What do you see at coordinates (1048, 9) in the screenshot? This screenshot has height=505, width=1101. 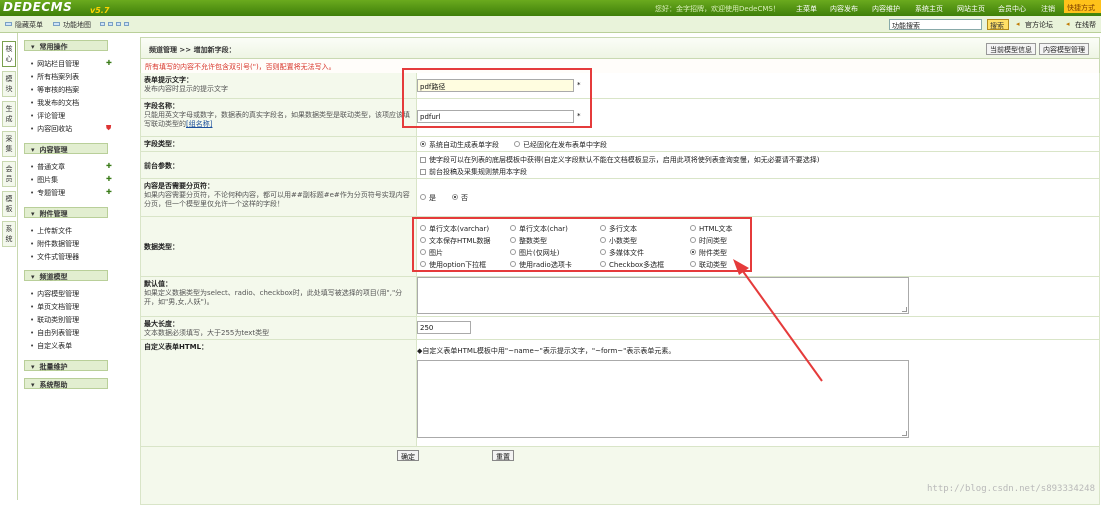 I see `nav-logout: 注销` at bounding box center [1048, 9].